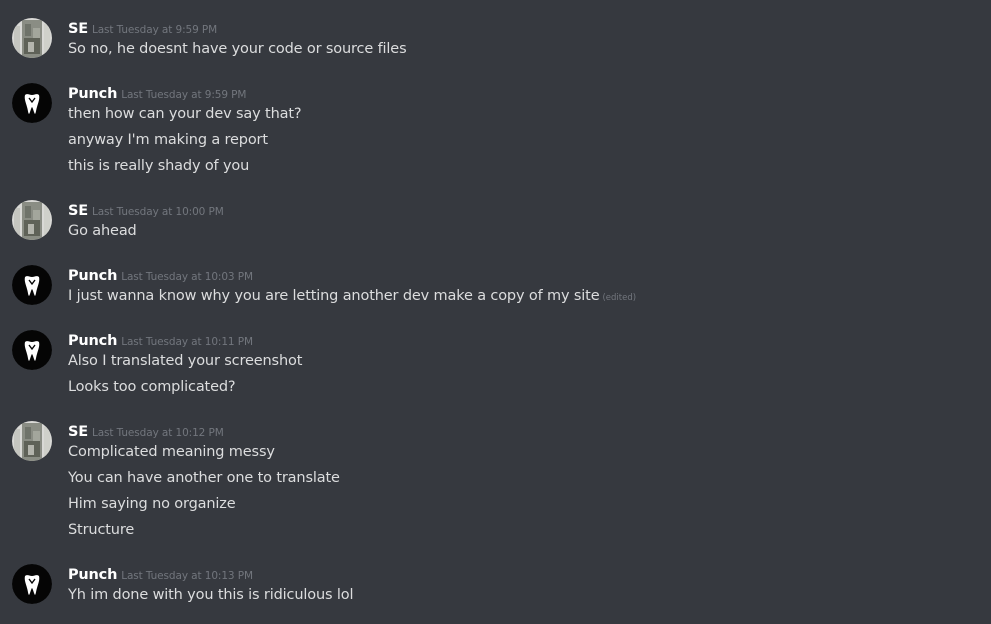  I want to click on message-text: then how can your dev say that?, so click(185, 114).